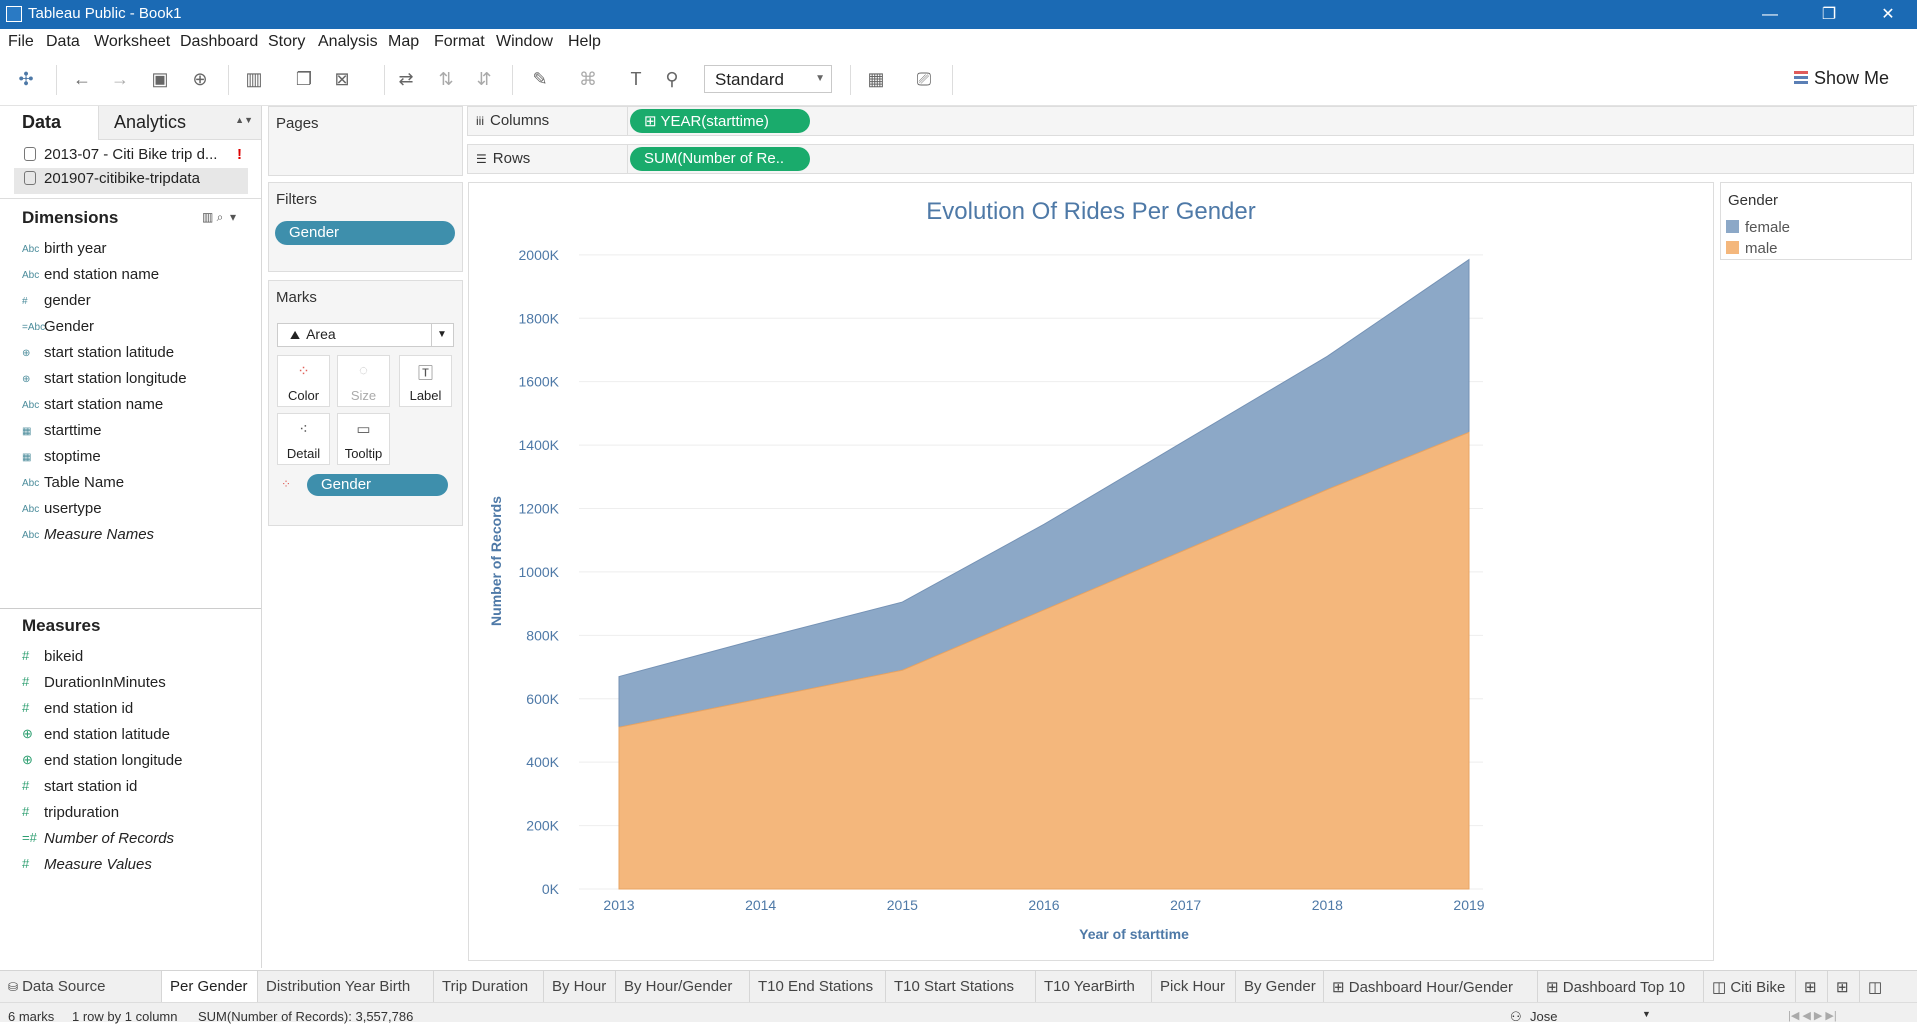  What do you see at coordinates (720, 159) in the screenshot?
I see `rows-pill-sum-records: SUM(Number of Re..` at bounding box center [720, 159].